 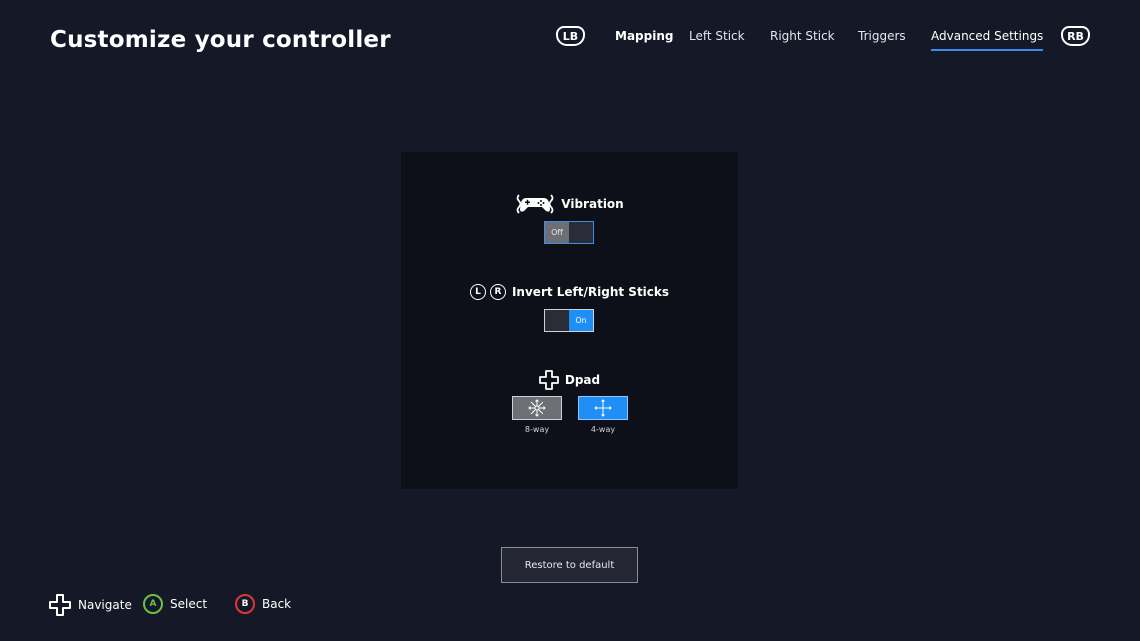 I want to click on dpad-8-way-option, so click(x=537, y=408).